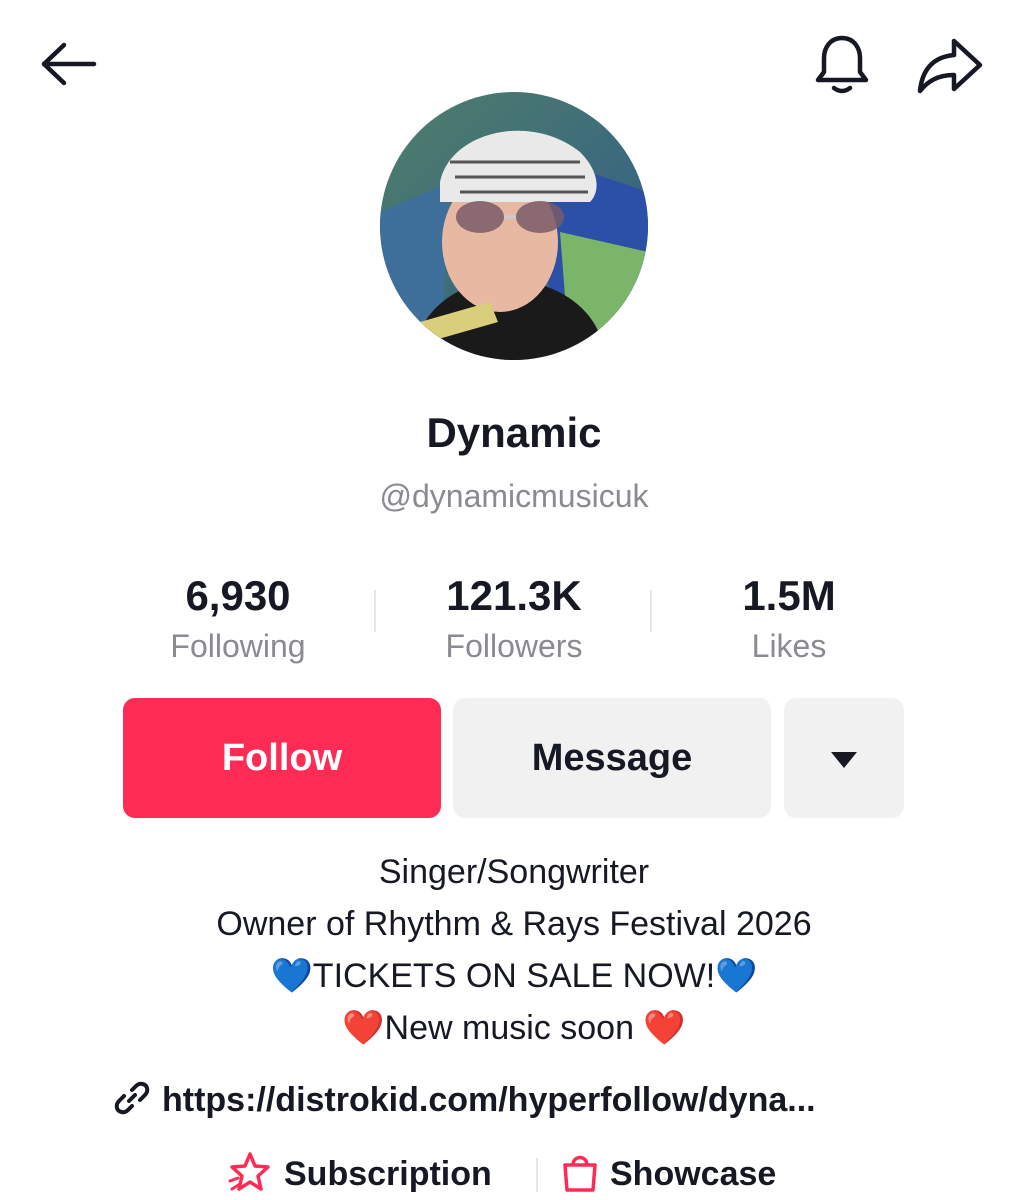 The image size is (1028, 1200). What do you see at coordinates (137, 1100) in the screenshot?
I see `link-icon` at bounding box center [137, 1100].